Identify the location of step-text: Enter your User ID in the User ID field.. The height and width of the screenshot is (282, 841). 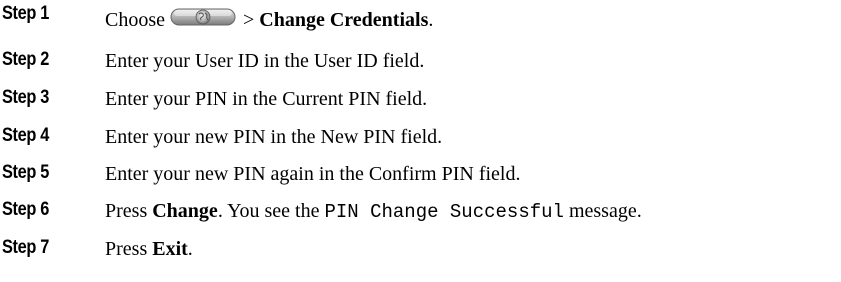
(265, 61).